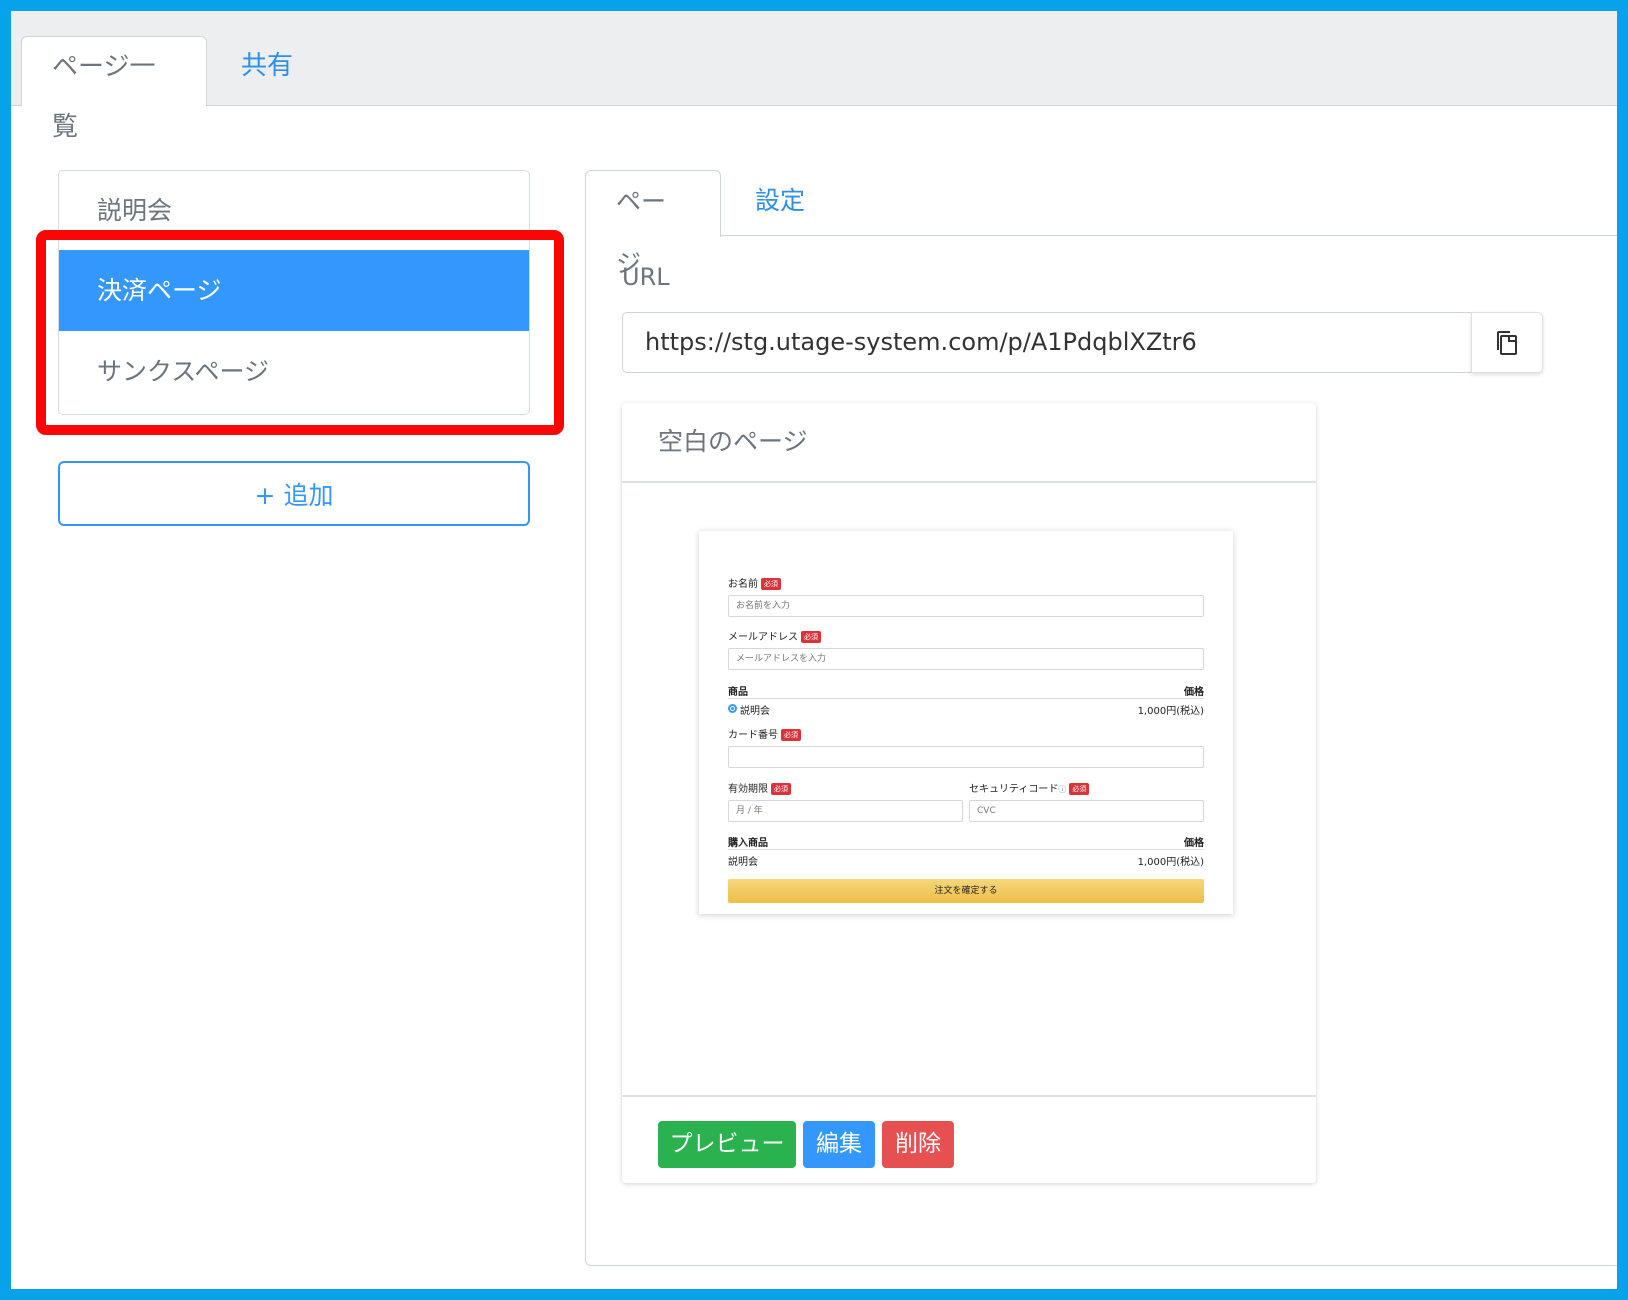 Image resolution: width=1628 pixels, height=1300 pixels. I want to click on security-code-label: セキュリティコード, so click(1014, 789).